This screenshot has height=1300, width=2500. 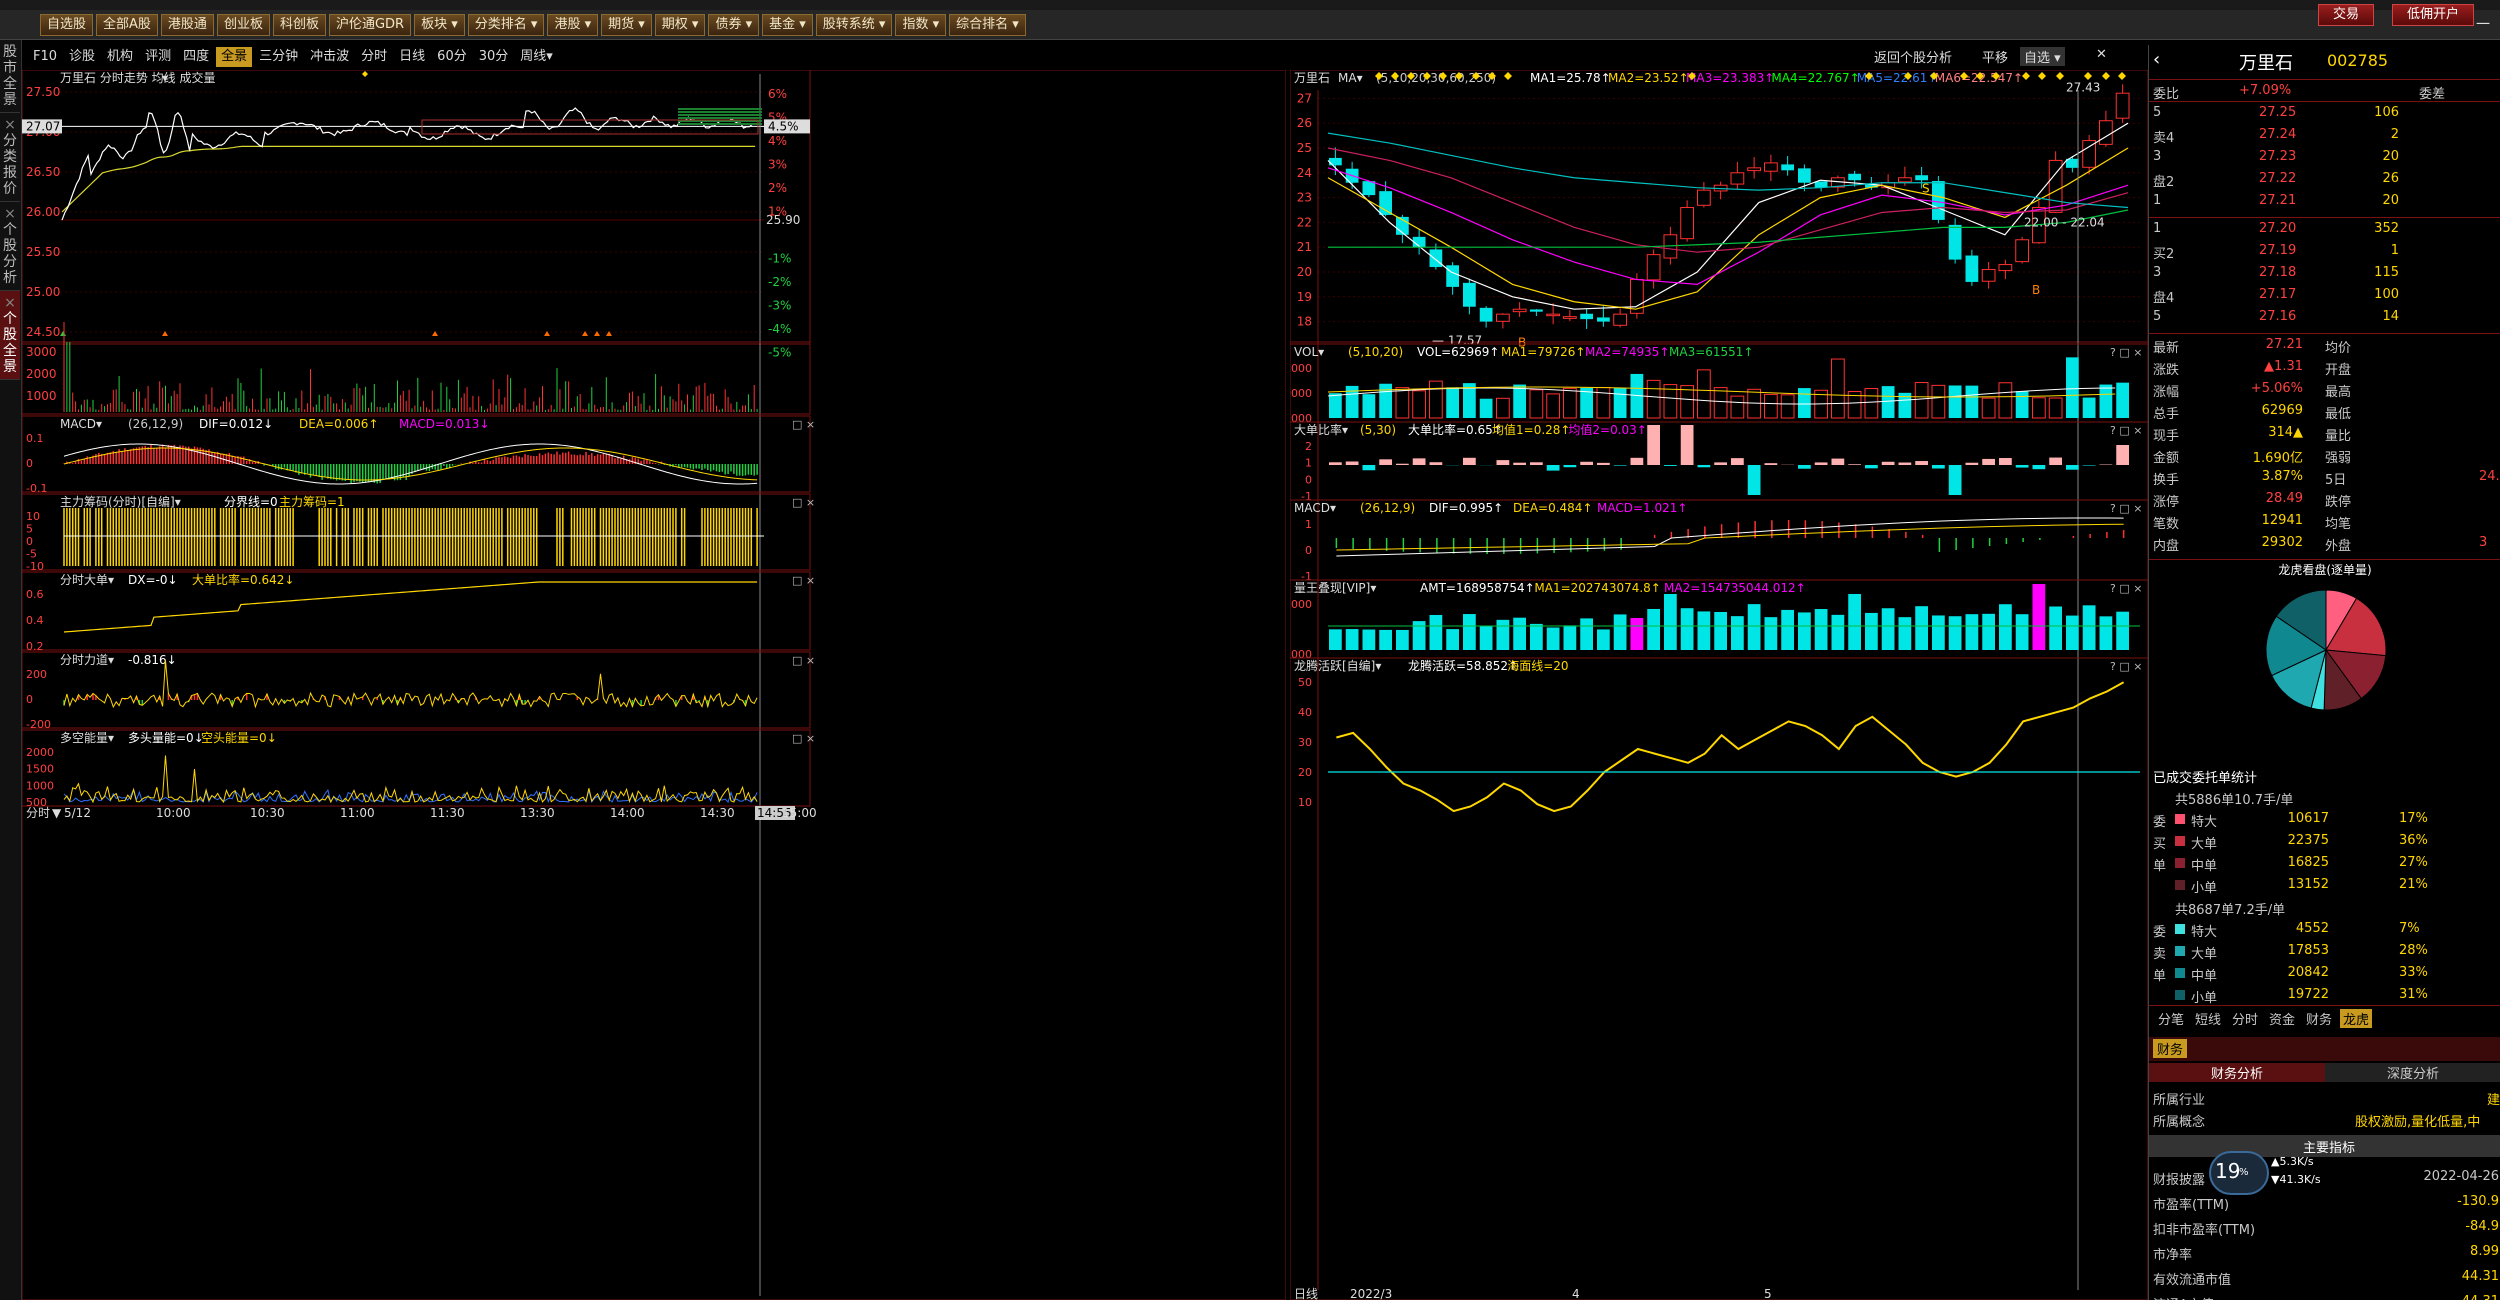 What do you see at coordinates (803, 580) in the screenshot?
I see `pane-controls-icon: □ ×` at bounding box center [803, 580].